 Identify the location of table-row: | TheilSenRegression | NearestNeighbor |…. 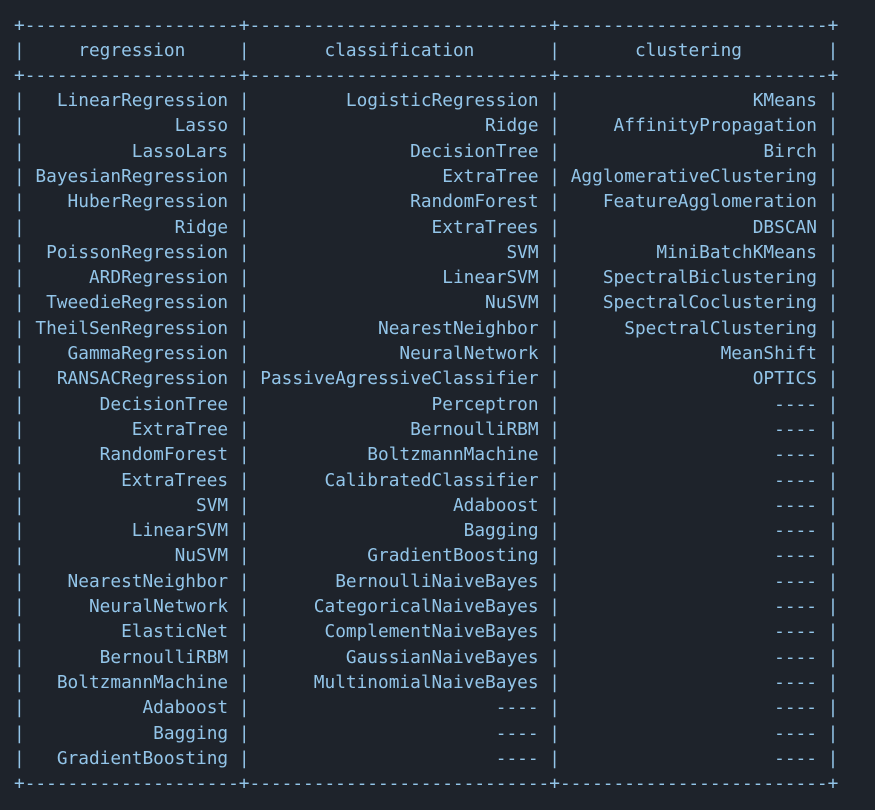
(426, 328).